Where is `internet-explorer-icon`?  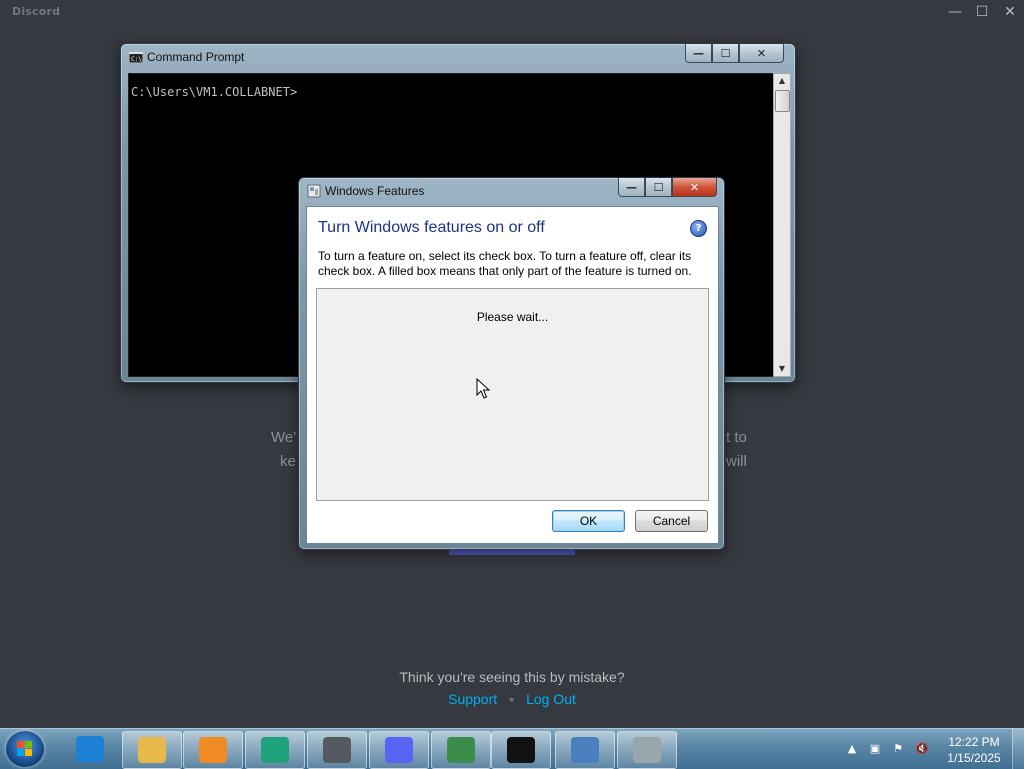 internet-explorer-icon is located at coordinates (90, 749).